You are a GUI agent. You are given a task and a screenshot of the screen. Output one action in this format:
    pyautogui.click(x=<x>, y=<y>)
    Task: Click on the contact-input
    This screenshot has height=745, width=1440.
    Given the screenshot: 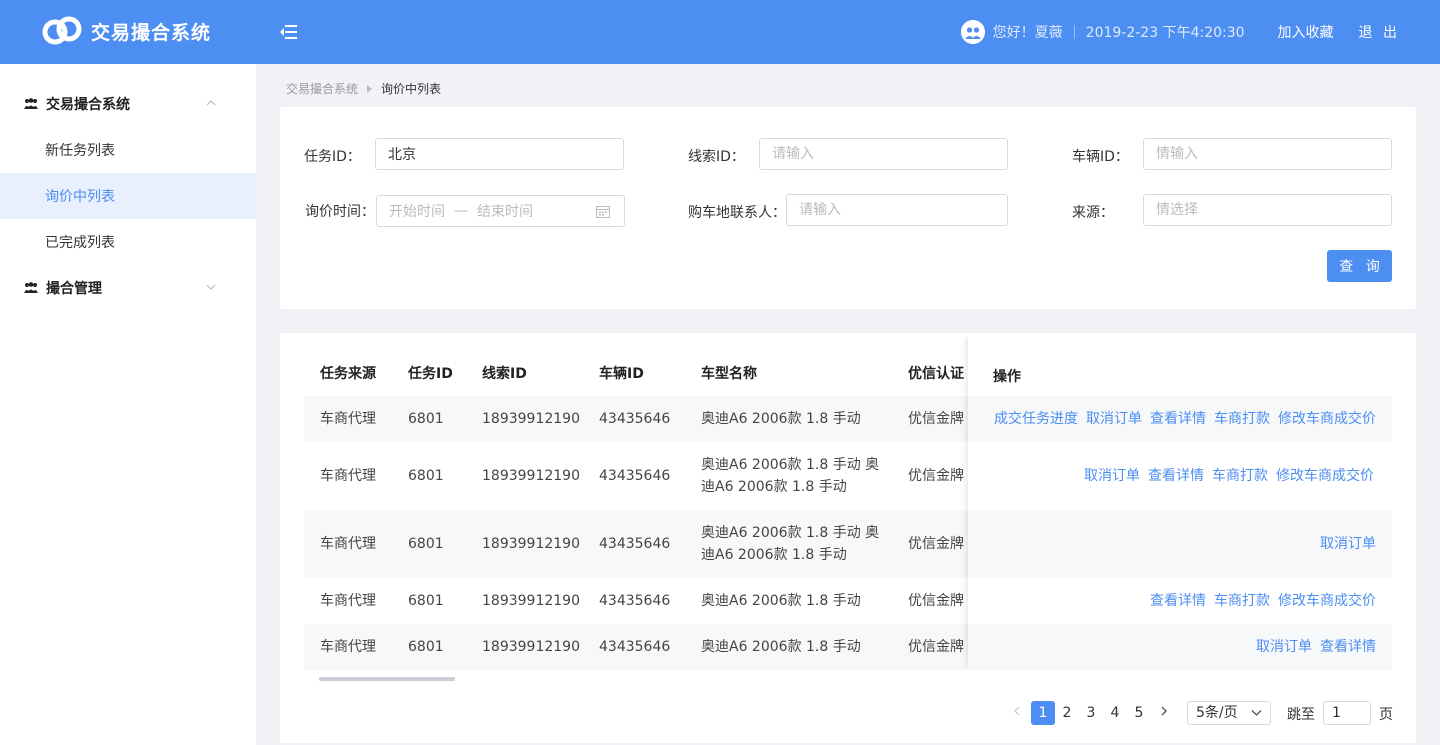 What is the action you would take?
    pyautogui.click(x=897, y=210)
    